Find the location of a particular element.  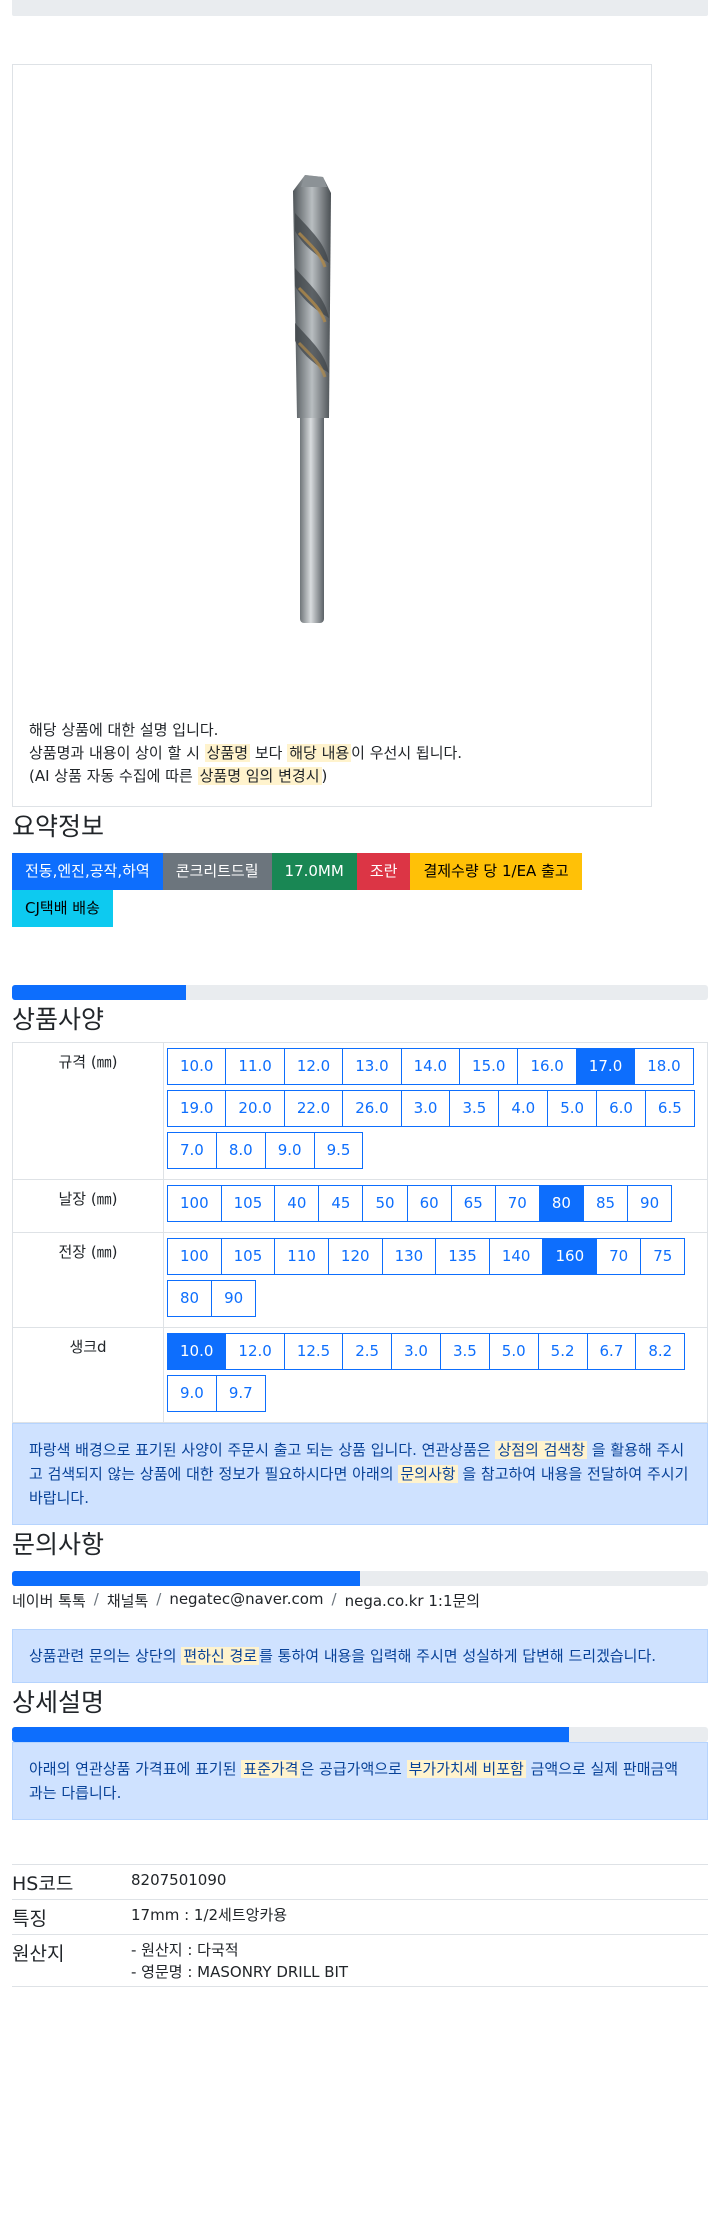

specs-progress-fill is located at coordinates (99, 992).